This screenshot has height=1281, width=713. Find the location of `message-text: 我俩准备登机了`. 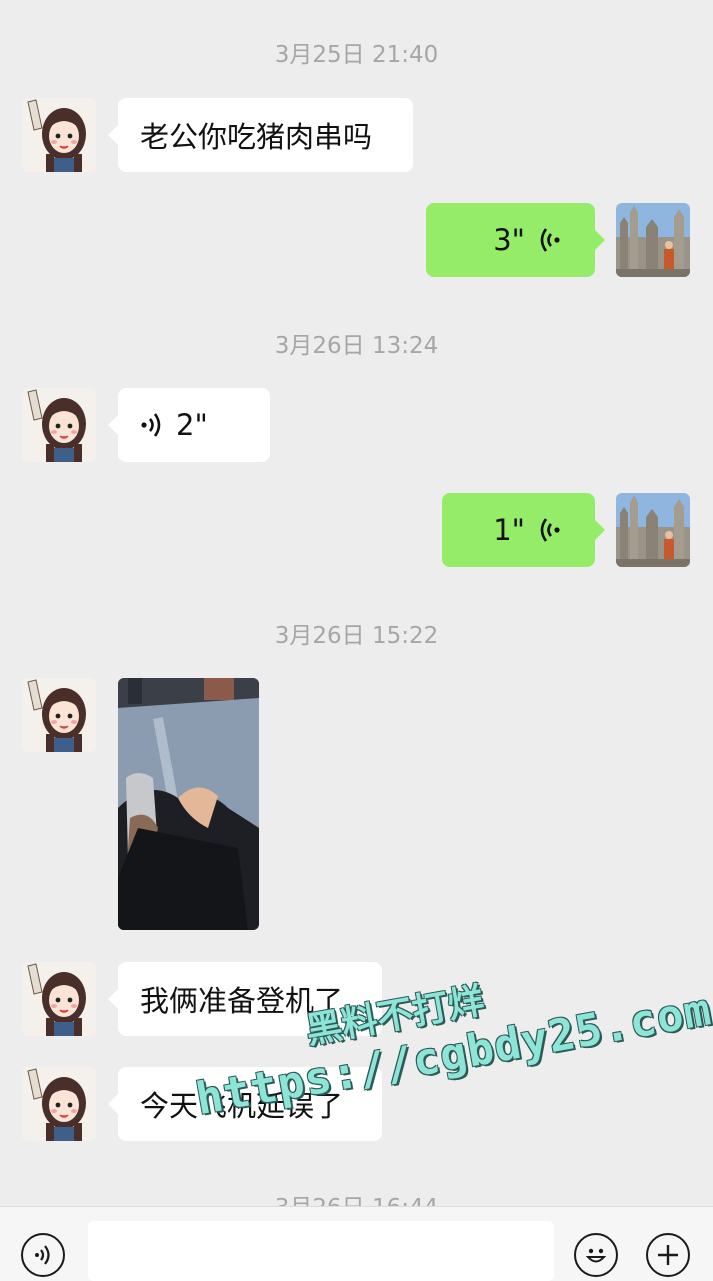

message-text: 我俩准备登机了 is located at coordinates (242, 1001).